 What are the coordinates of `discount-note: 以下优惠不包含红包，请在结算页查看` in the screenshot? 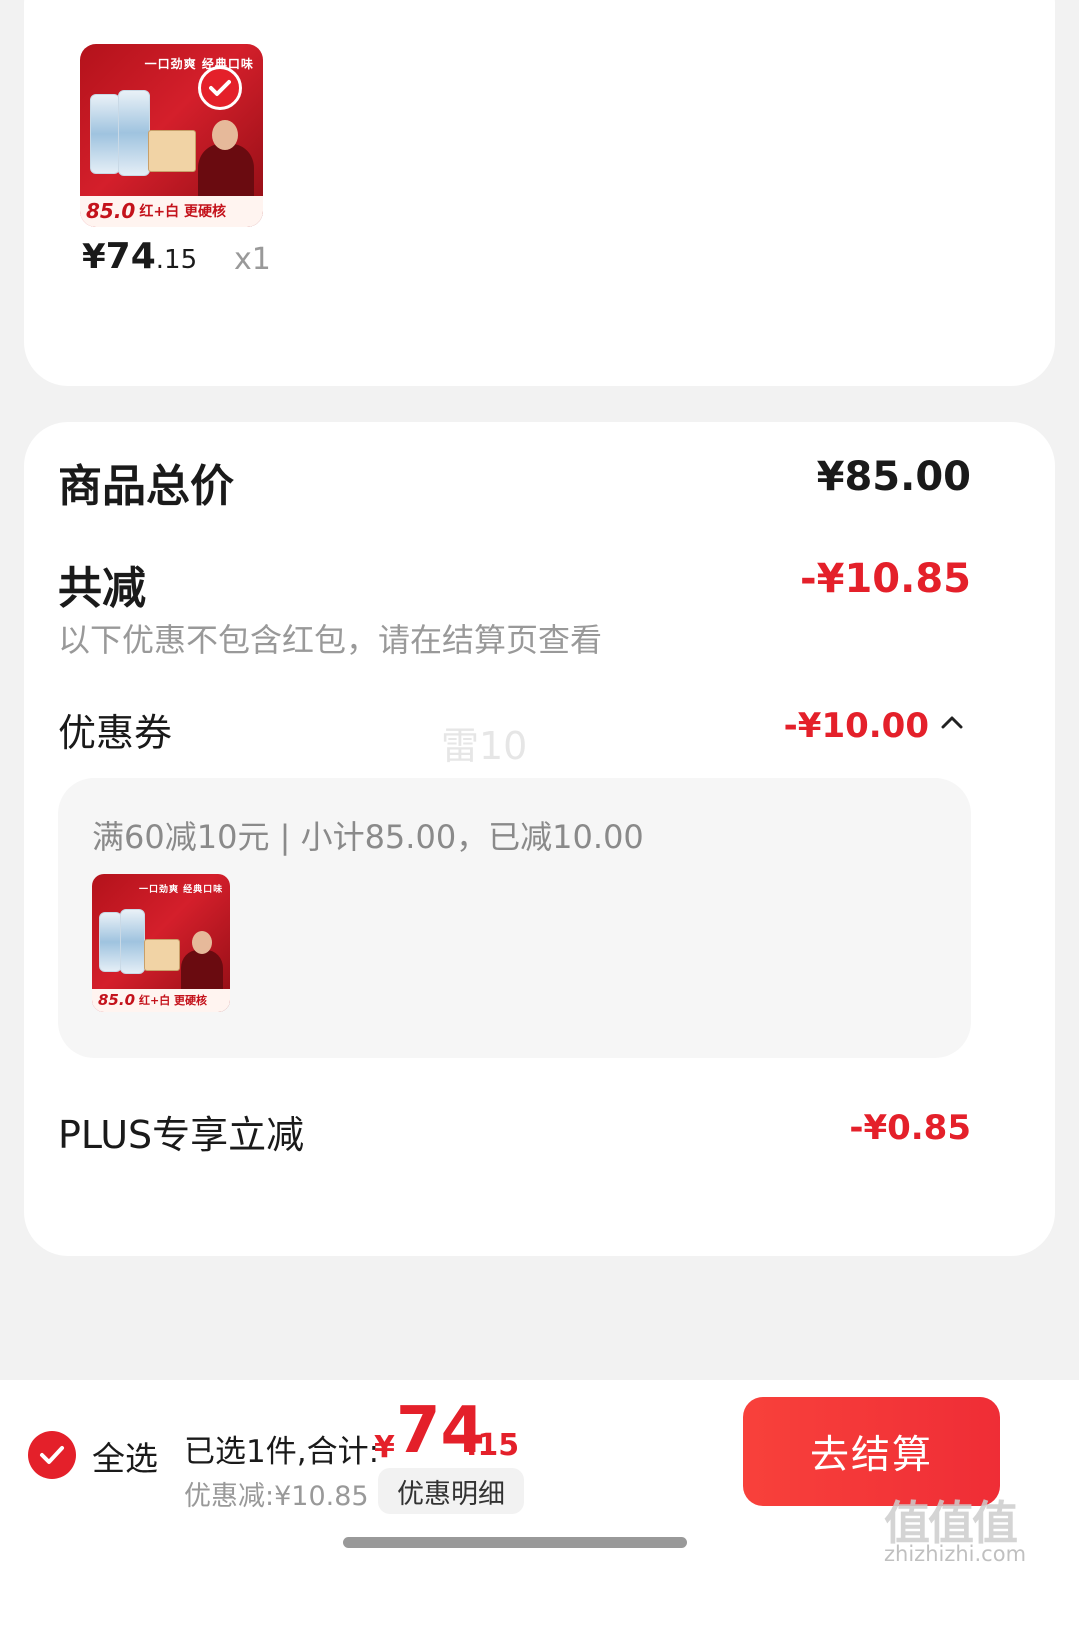 It's located at (330, 640).